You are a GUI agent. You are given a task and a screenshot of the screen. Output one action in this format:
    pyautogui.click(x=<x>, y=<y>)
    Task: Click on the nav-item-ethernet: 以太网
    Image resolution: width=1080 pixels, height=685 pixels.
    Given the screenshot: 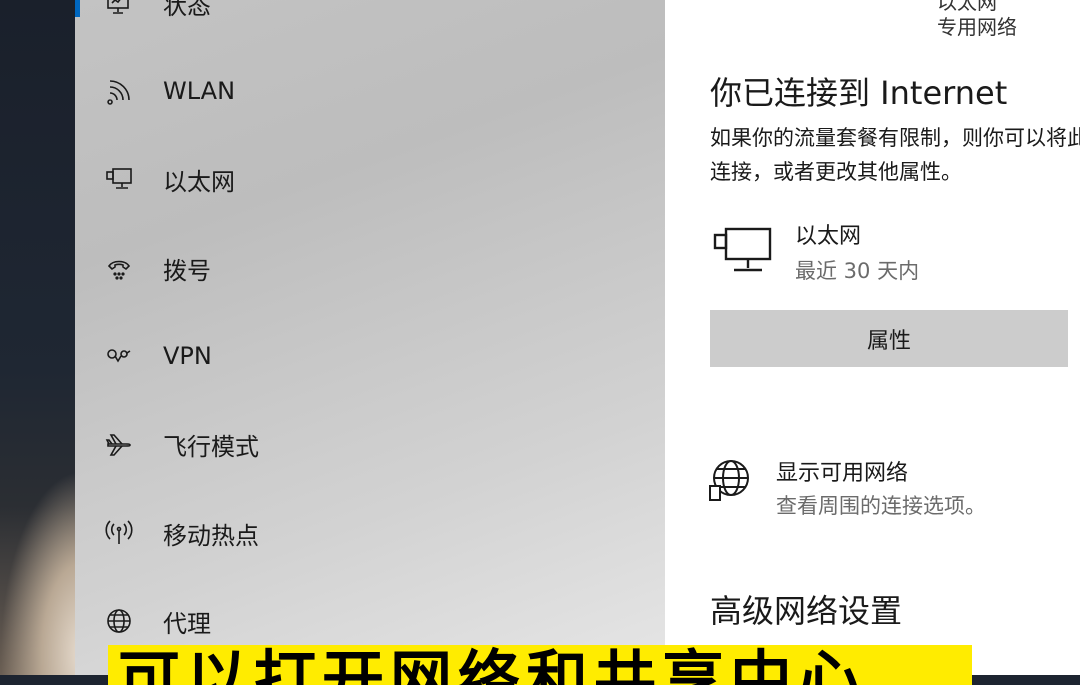 What is the action you would take?
    pyautogui.click(x=370, y=179)
    